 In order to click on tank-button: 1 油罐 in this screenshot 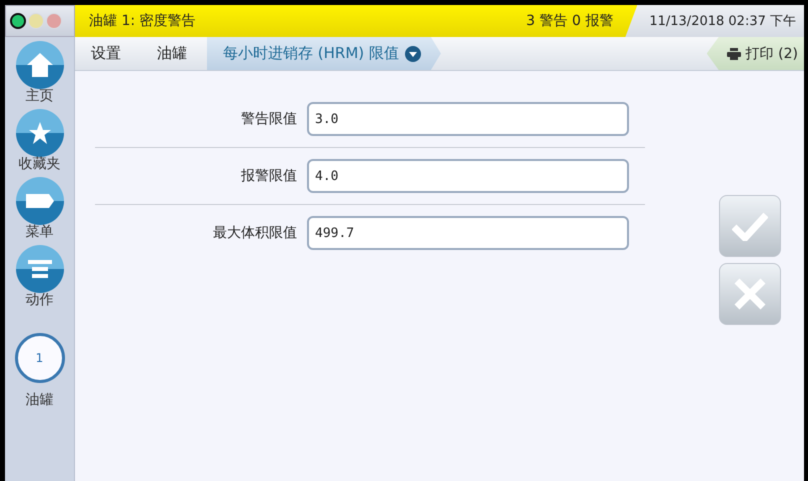, I will do `click(39, 361)`.